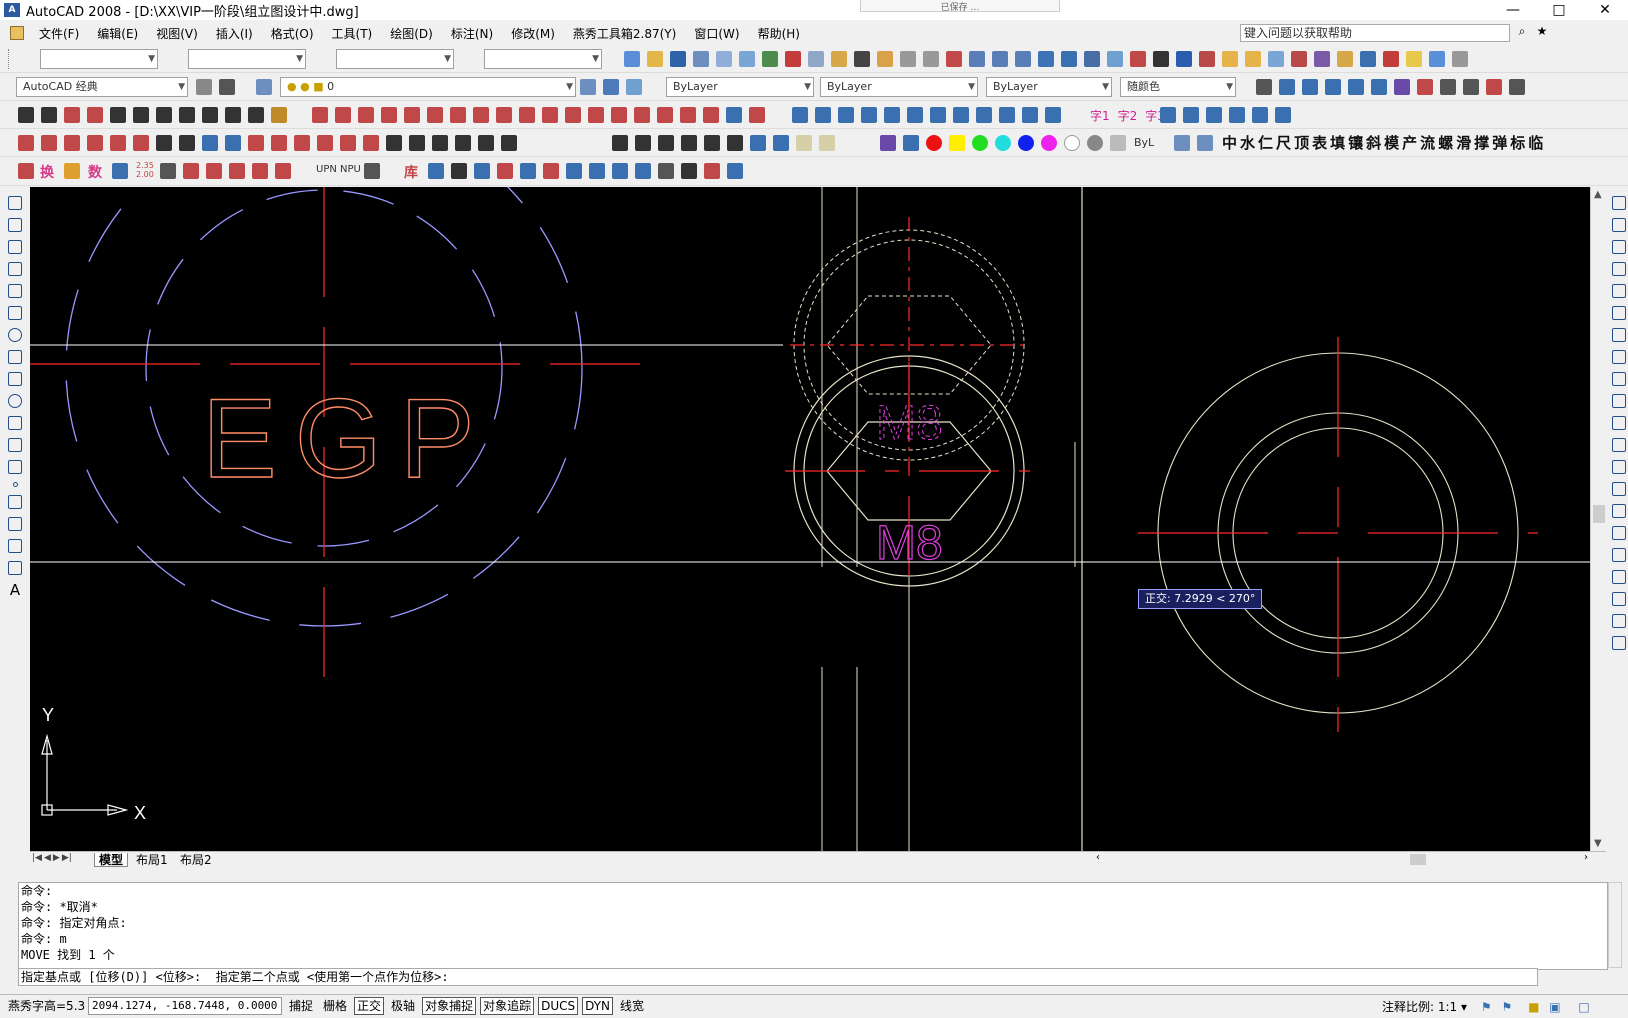 The height and width of the screenshot is (1018, 1628). Describe the element at coordinates (934, 143) in the screenshot. I see `color-red-swatch` at that location.